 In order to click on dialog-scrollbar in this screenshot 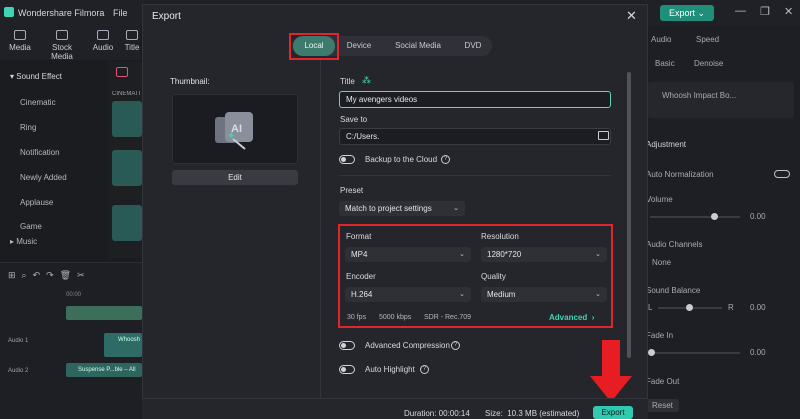, I will do `click(629, 215)`.